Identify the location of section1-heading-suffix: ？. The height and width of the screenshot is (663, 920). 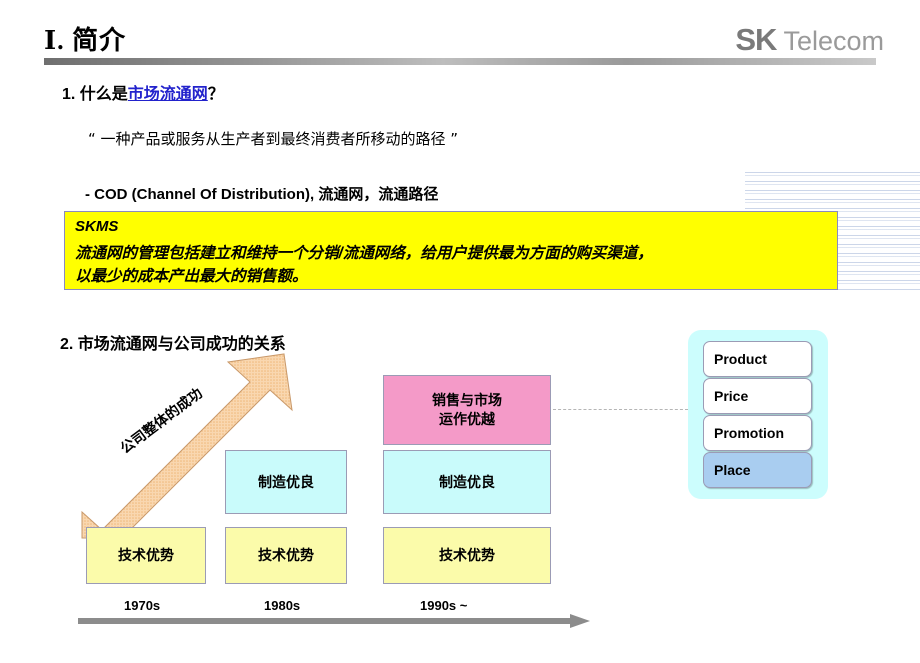
(215, 94).